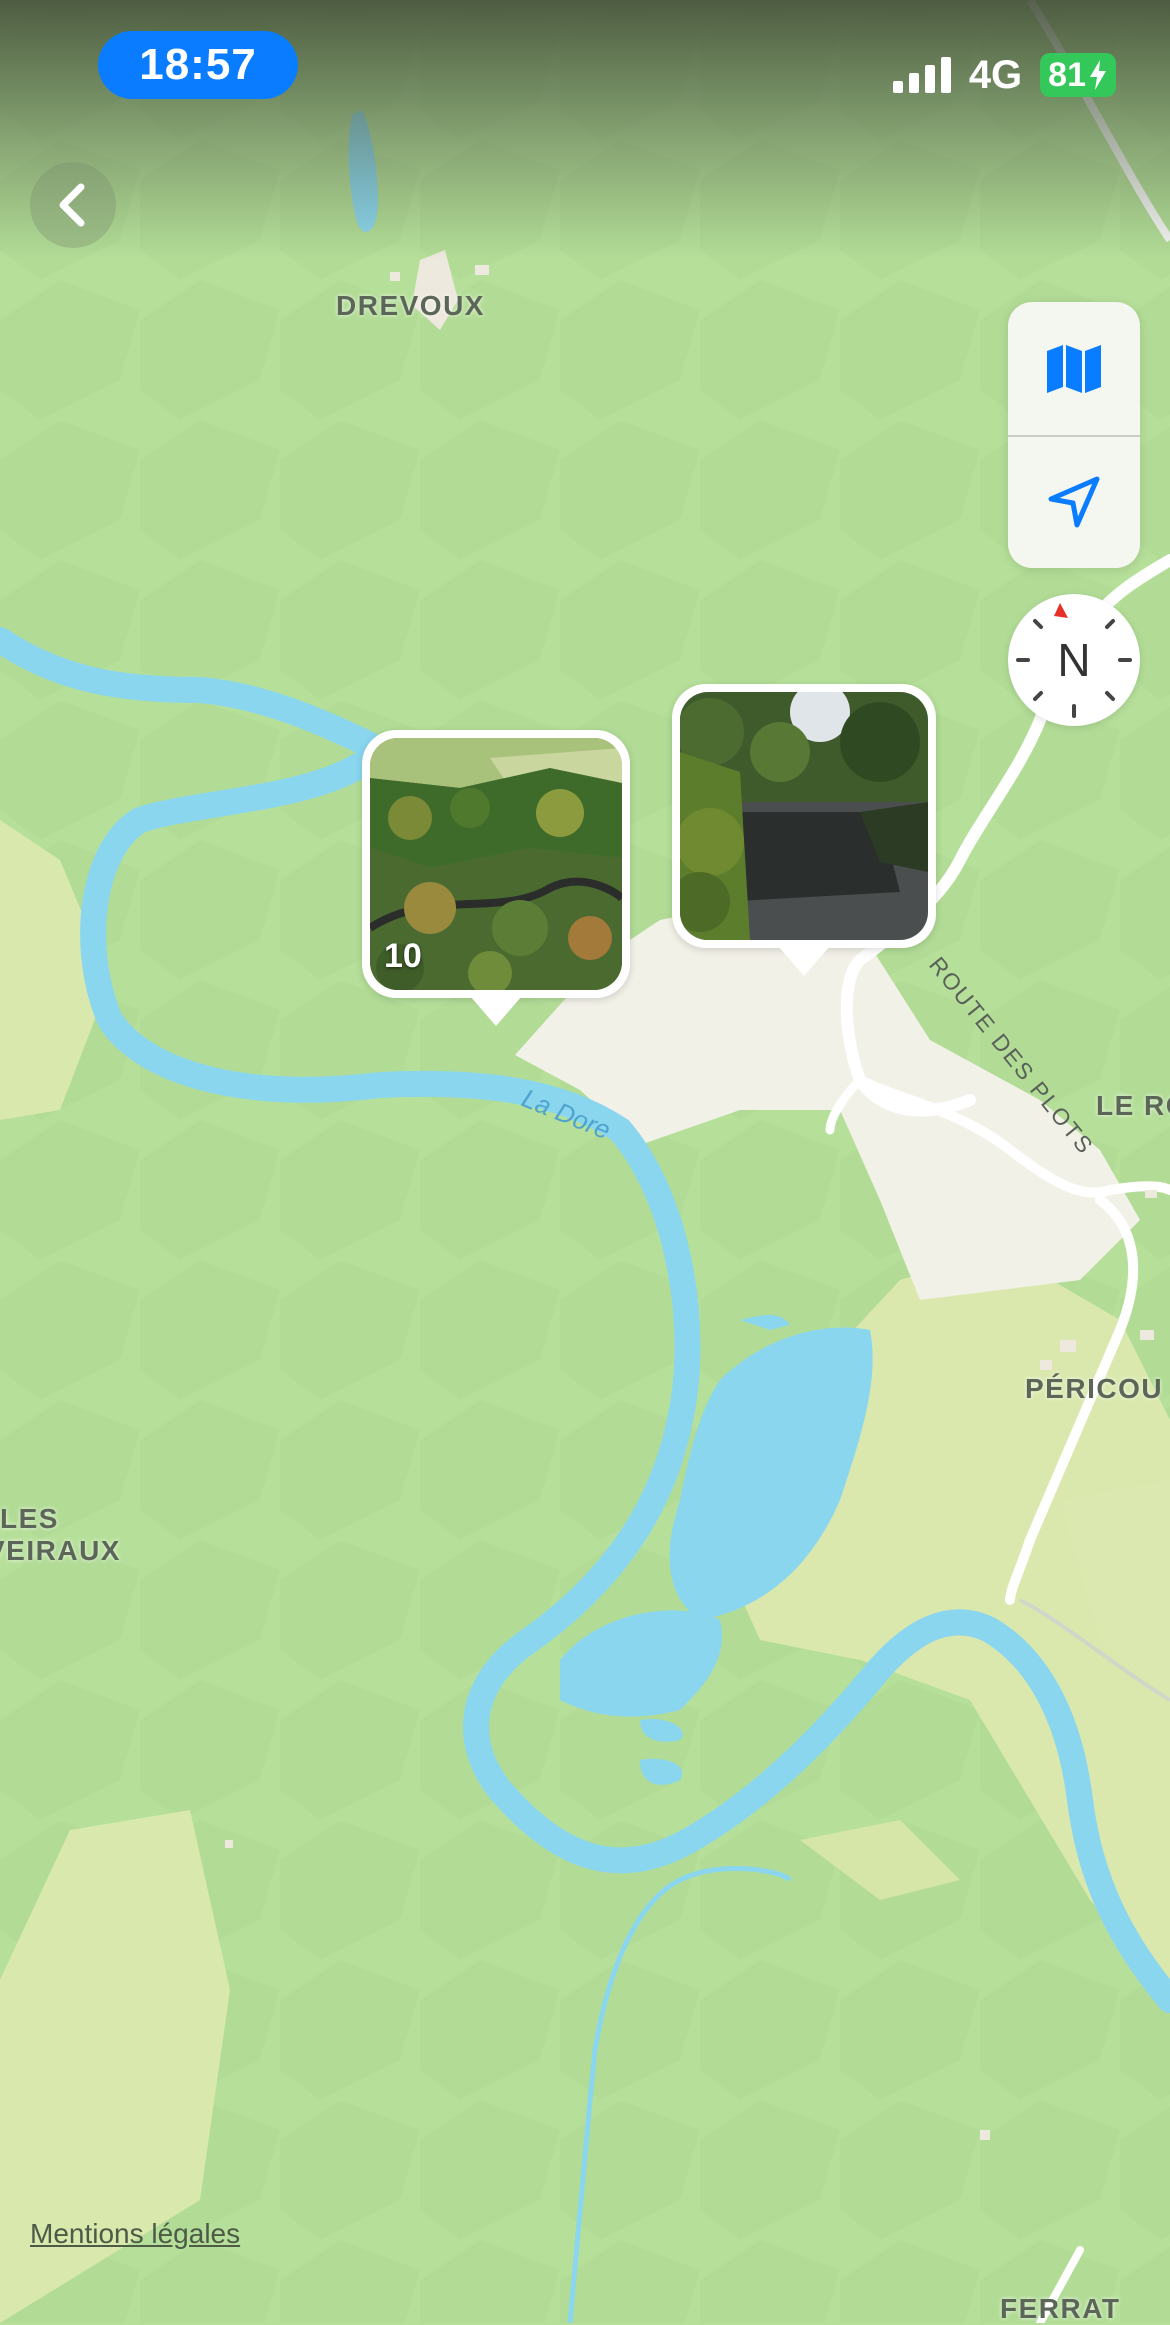 Image resolution: width=1170 pixels, height=2325 pixels. I want to click on chevron-left-icon, so click(72, 205).